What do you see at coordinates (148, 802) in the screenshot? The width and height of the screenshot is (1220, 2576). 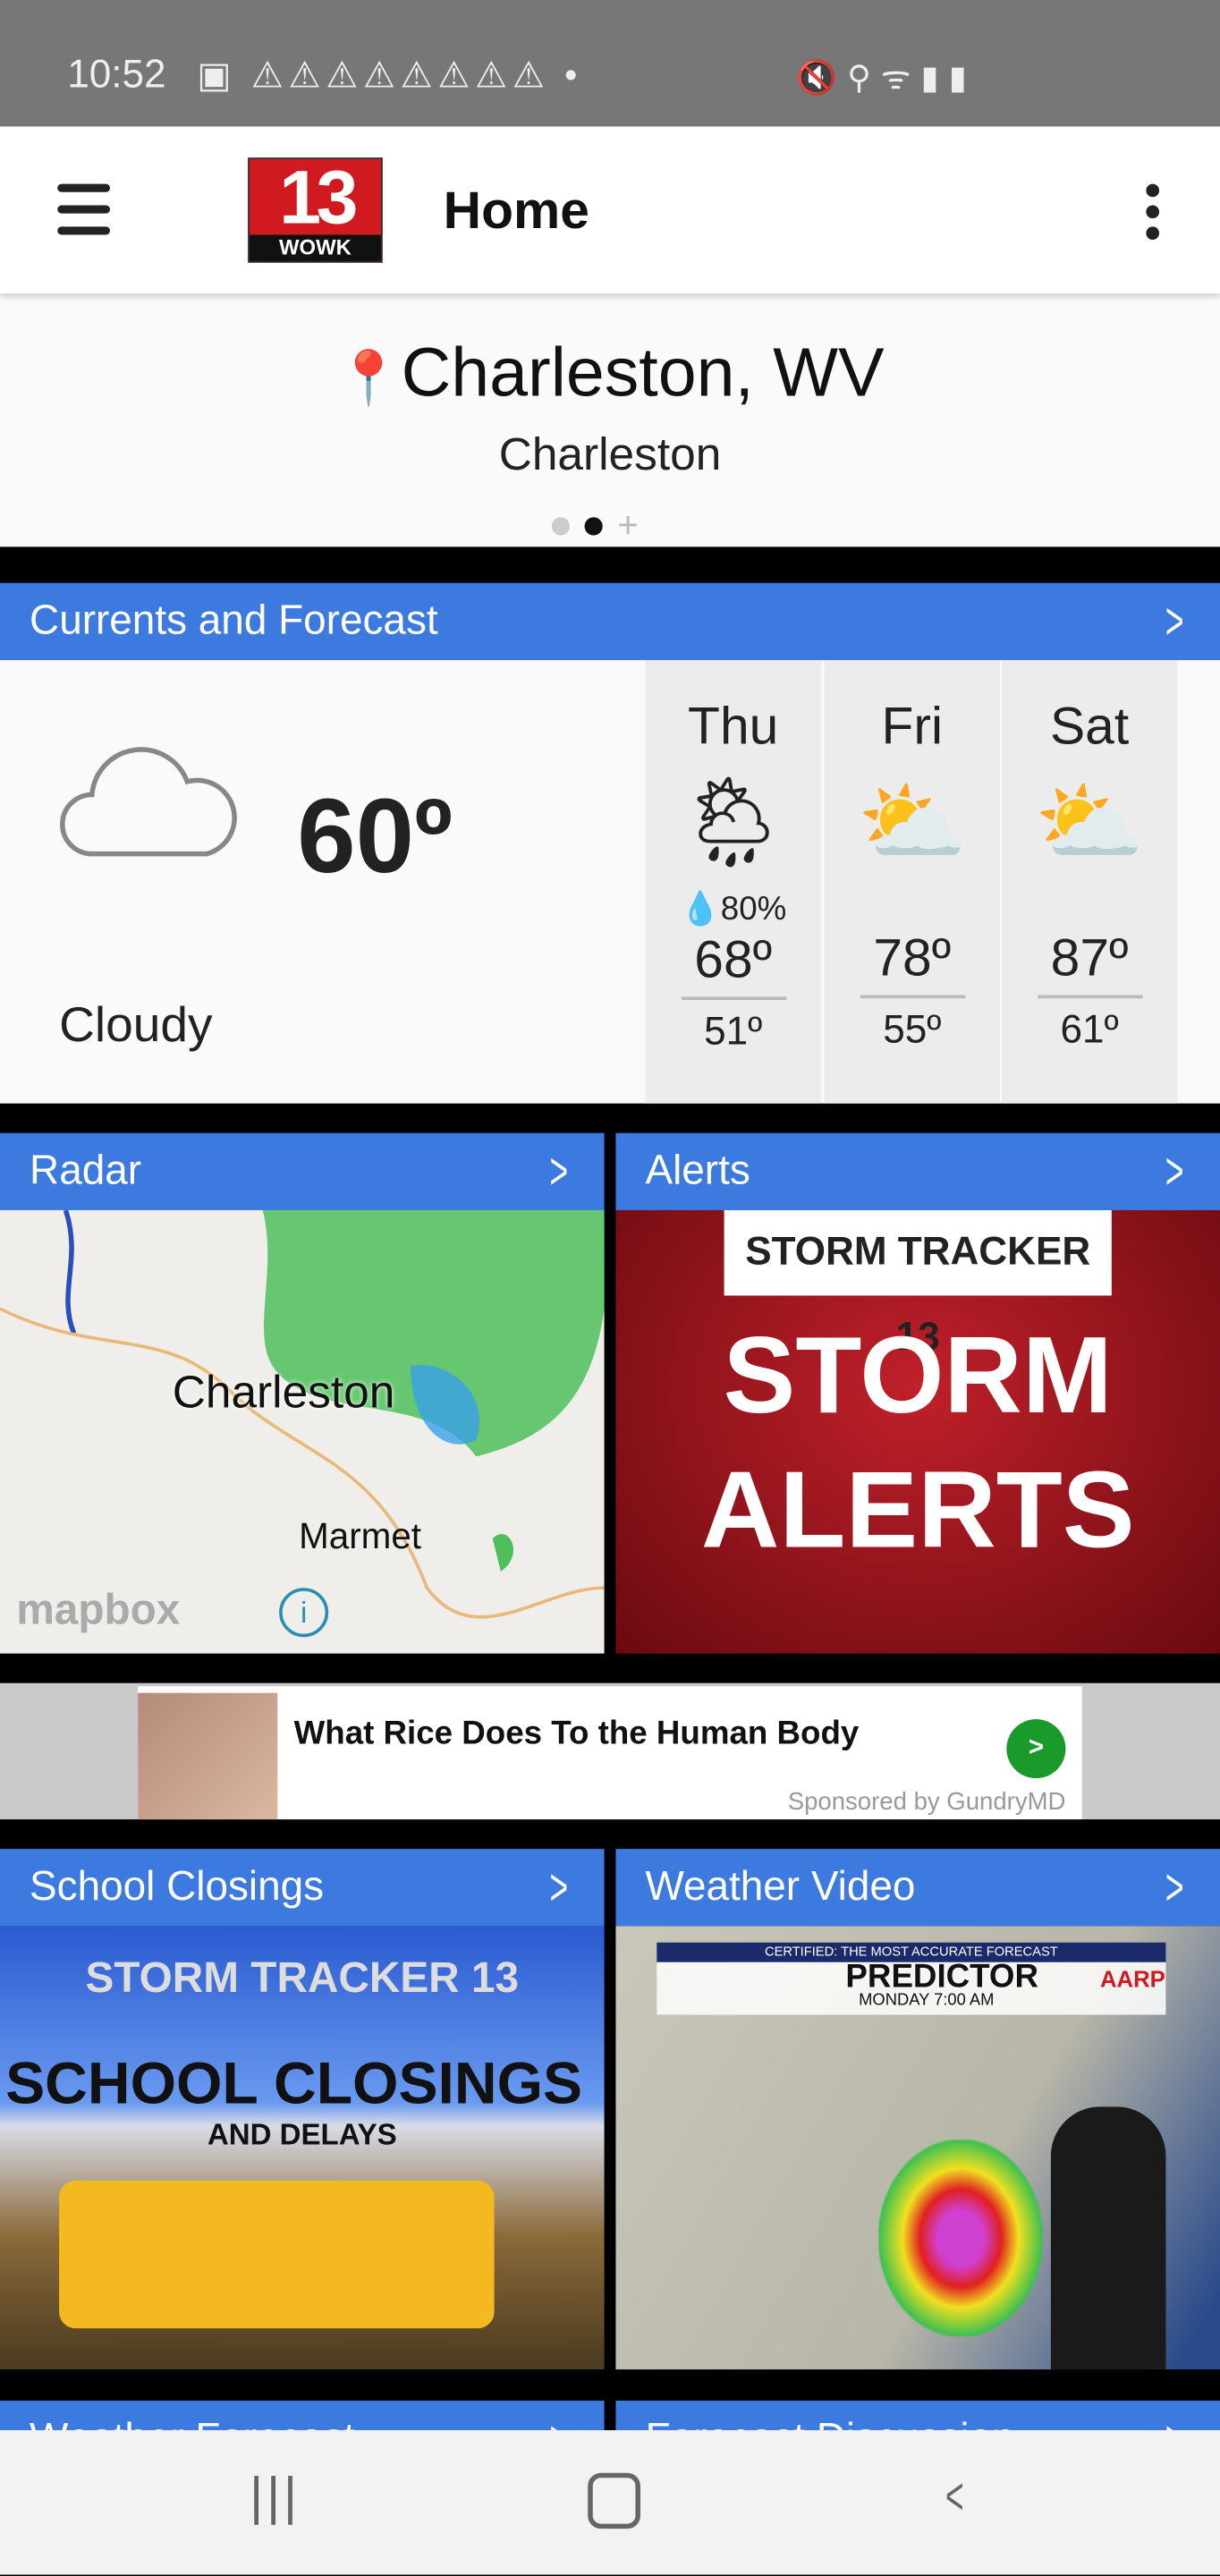 I see `cloud-icon` at bounding box center [148, 802].